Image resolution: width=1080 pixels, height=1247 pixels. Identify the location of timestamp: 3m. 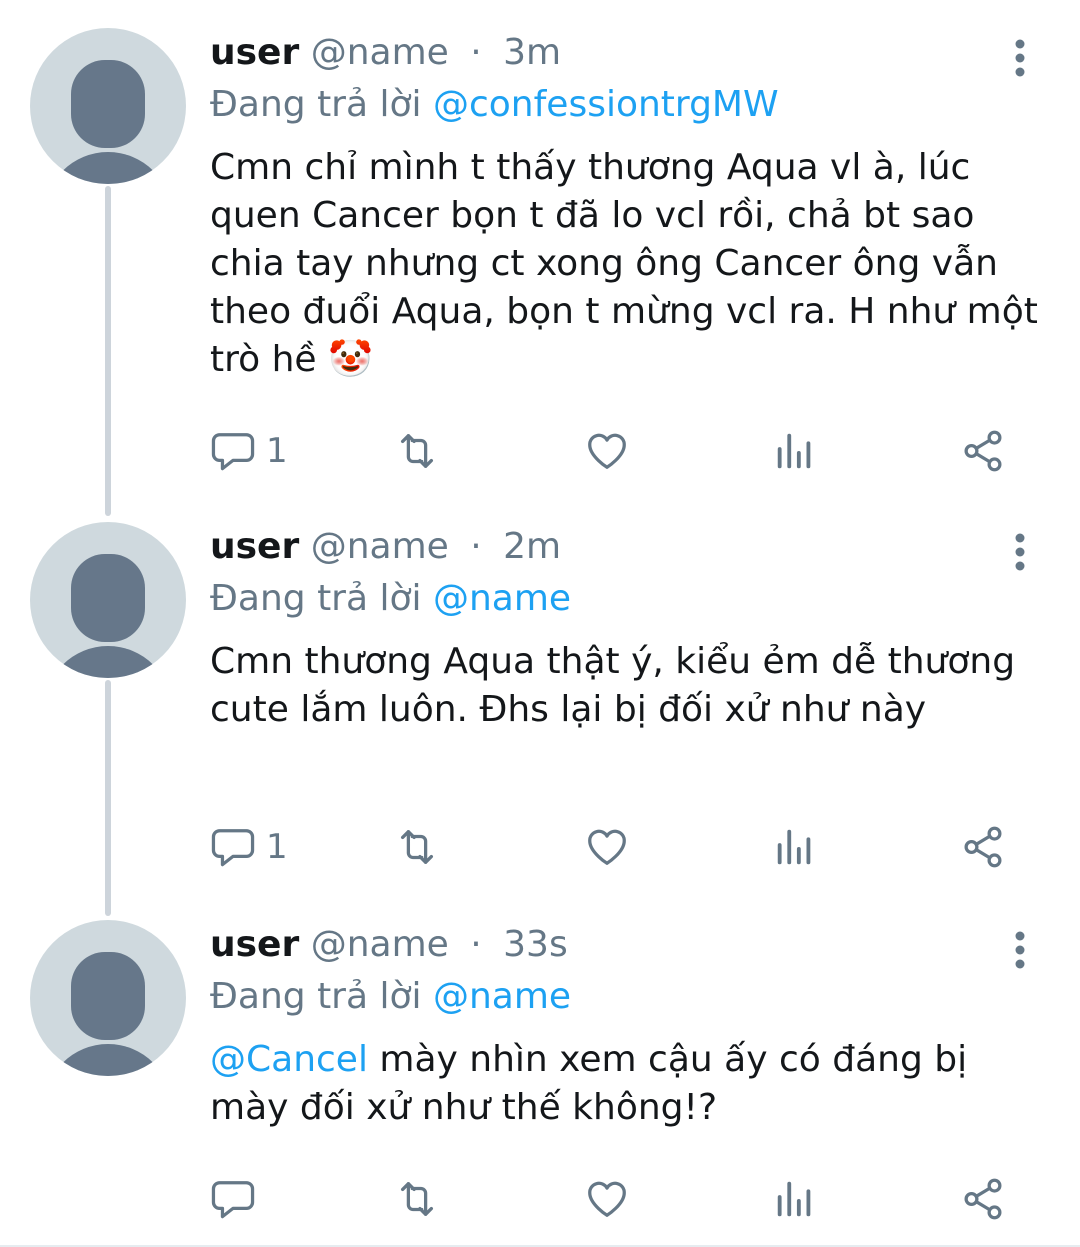
(532, 52).